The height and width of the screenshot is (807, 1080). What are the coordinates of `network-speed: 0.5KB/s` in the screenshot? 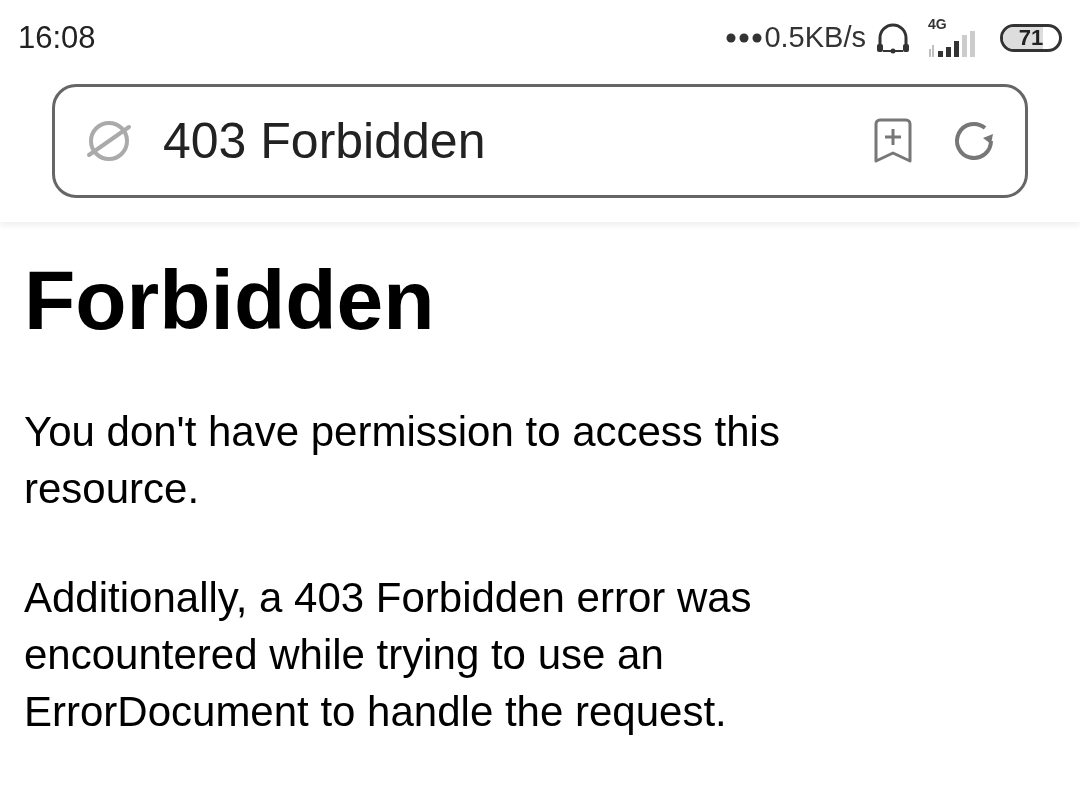 It's located at (815, 38).